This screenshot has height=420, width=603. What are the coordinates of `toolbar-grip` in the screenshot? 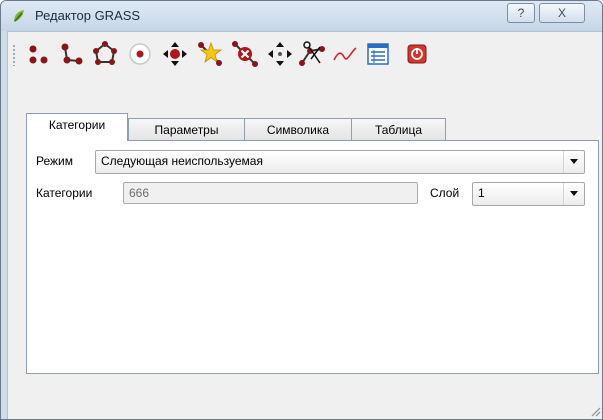 It's located at (14, 55).